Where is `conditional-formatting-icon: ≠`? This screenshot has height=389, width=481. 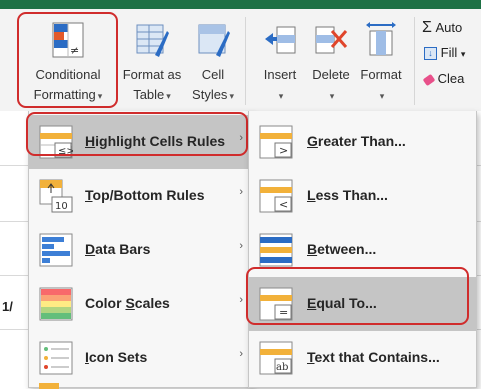 conditional-formatting-icon: ≠ is located at coordinates (68, 40).